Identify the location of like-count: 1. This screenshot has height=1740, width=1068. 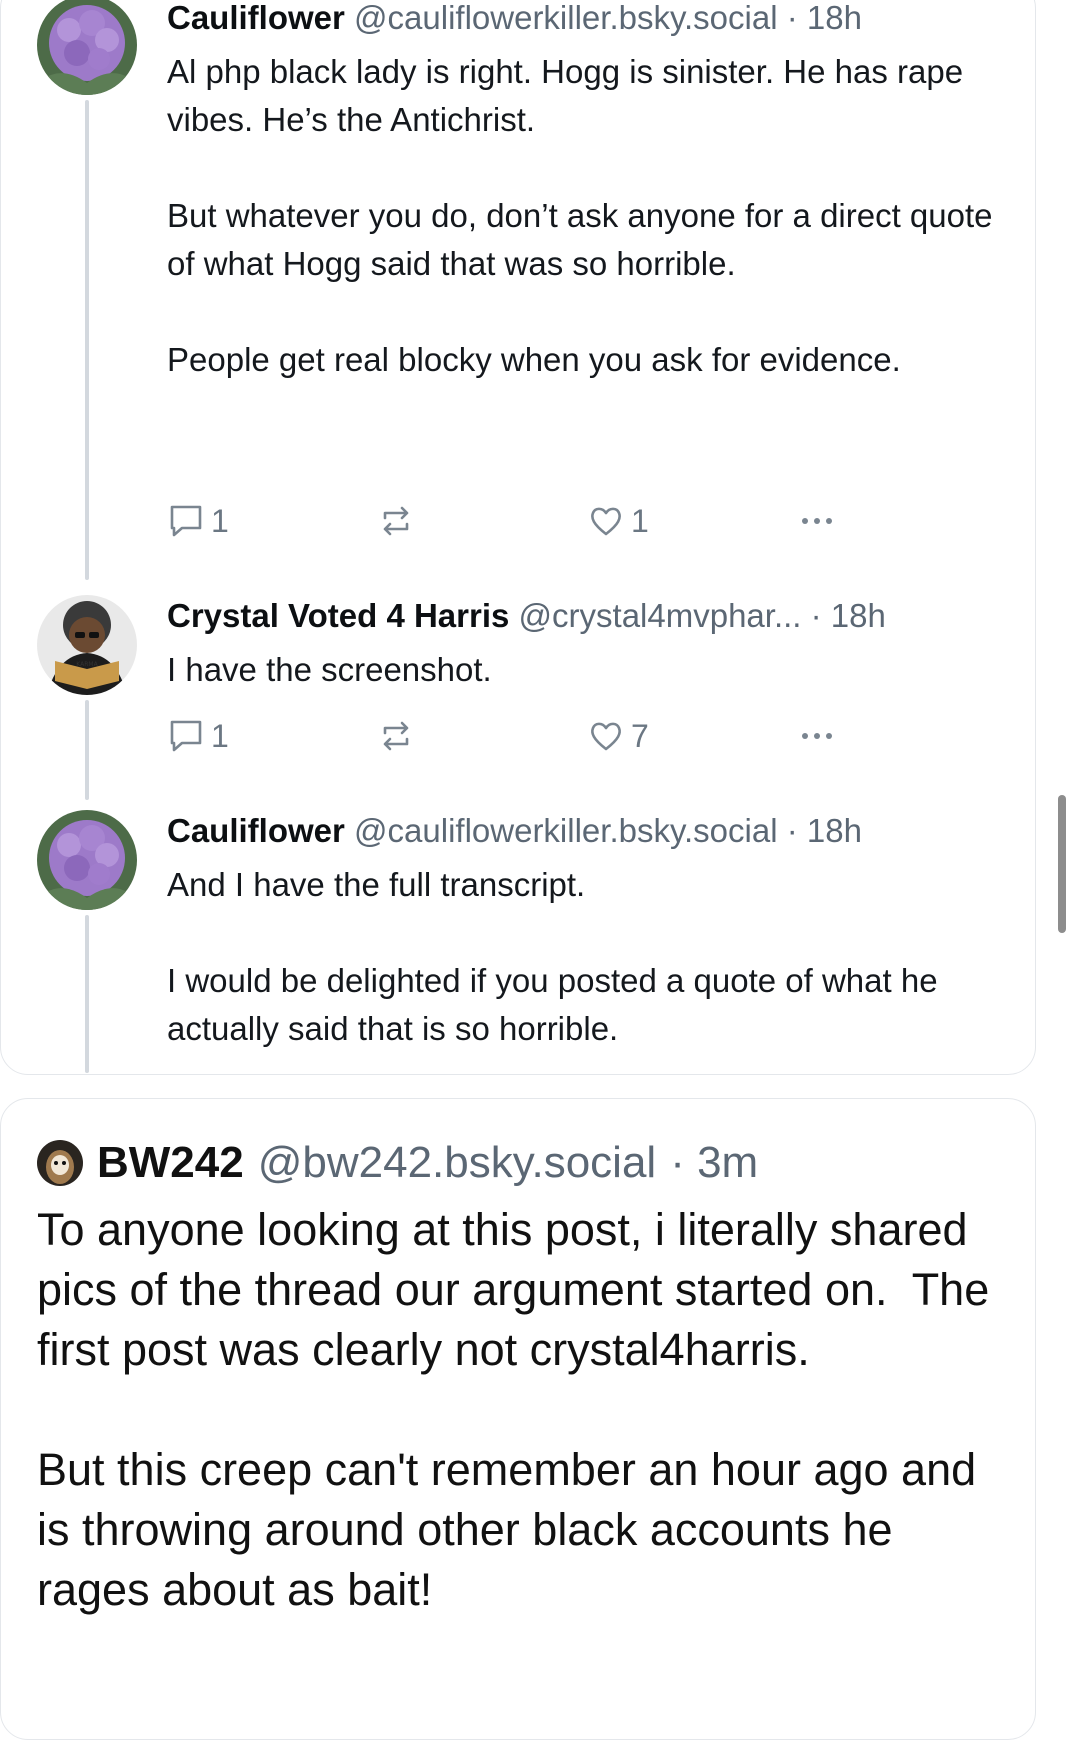
(640, 520).